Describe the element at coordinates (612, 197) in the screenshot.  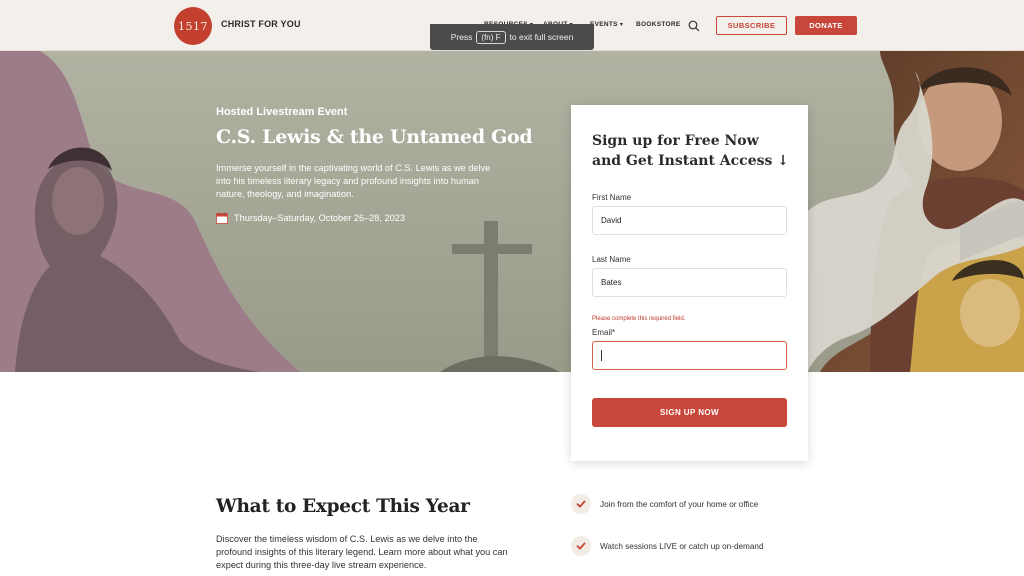
I see `first-name-label: First Name` at that location.